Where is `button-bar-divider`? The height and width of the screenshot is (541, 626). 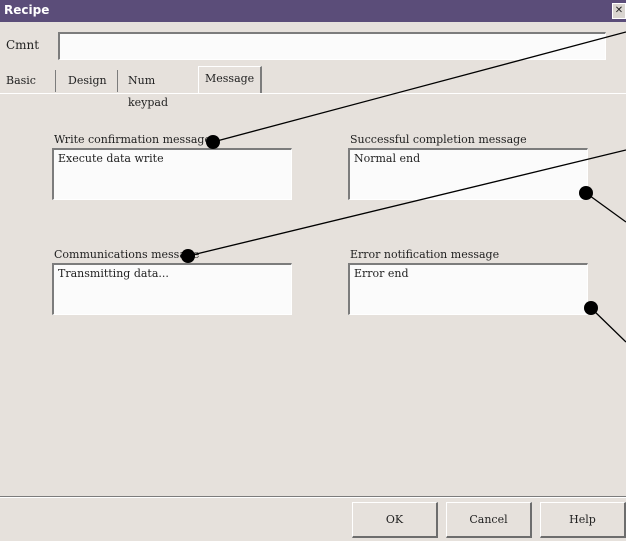 button-bar-divider is located at coordinates (313, 497).